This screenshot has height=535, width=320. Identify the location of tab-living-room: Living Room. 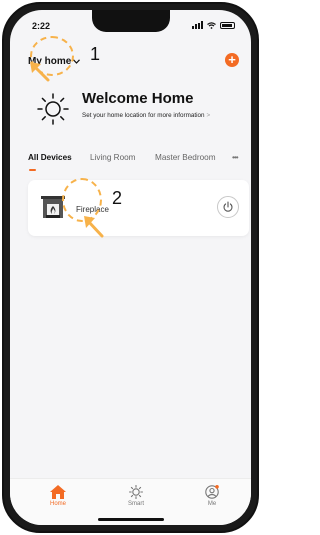
(113, 157).